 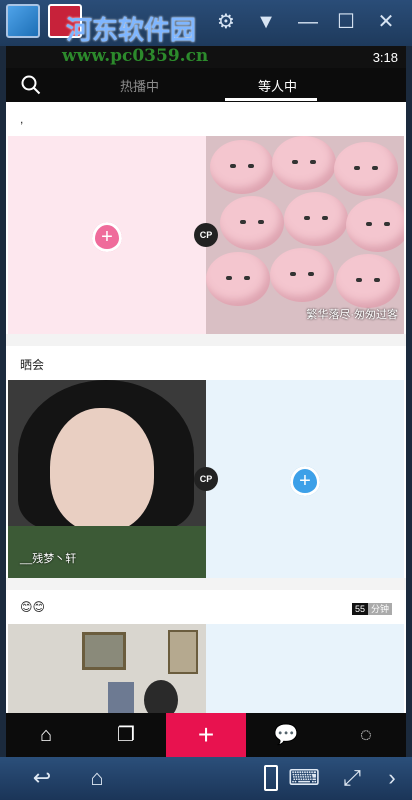 What do you see at coordinates (305, 235) in the screenshot?
I see `user-photo: 繁华落尽·匆匆过客` at bounding box center [305, 235].